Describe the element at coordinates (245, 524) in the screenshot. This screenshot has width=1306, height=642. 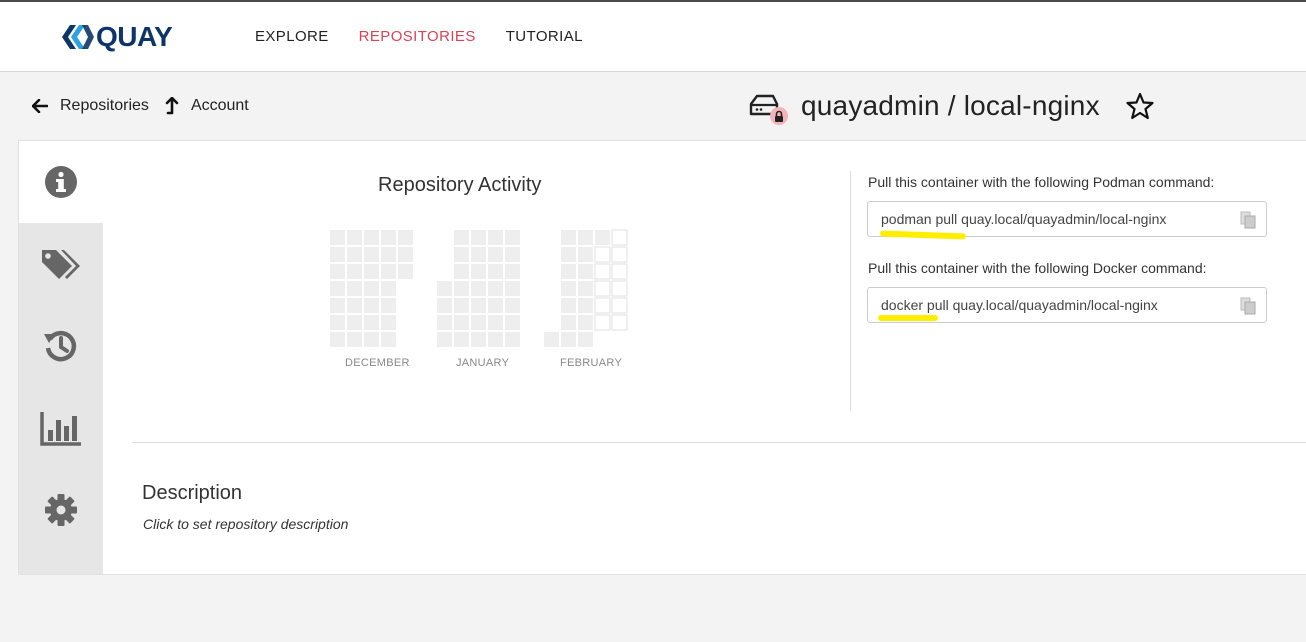
I see `description-placeholder: Click to set repository description` at that location.